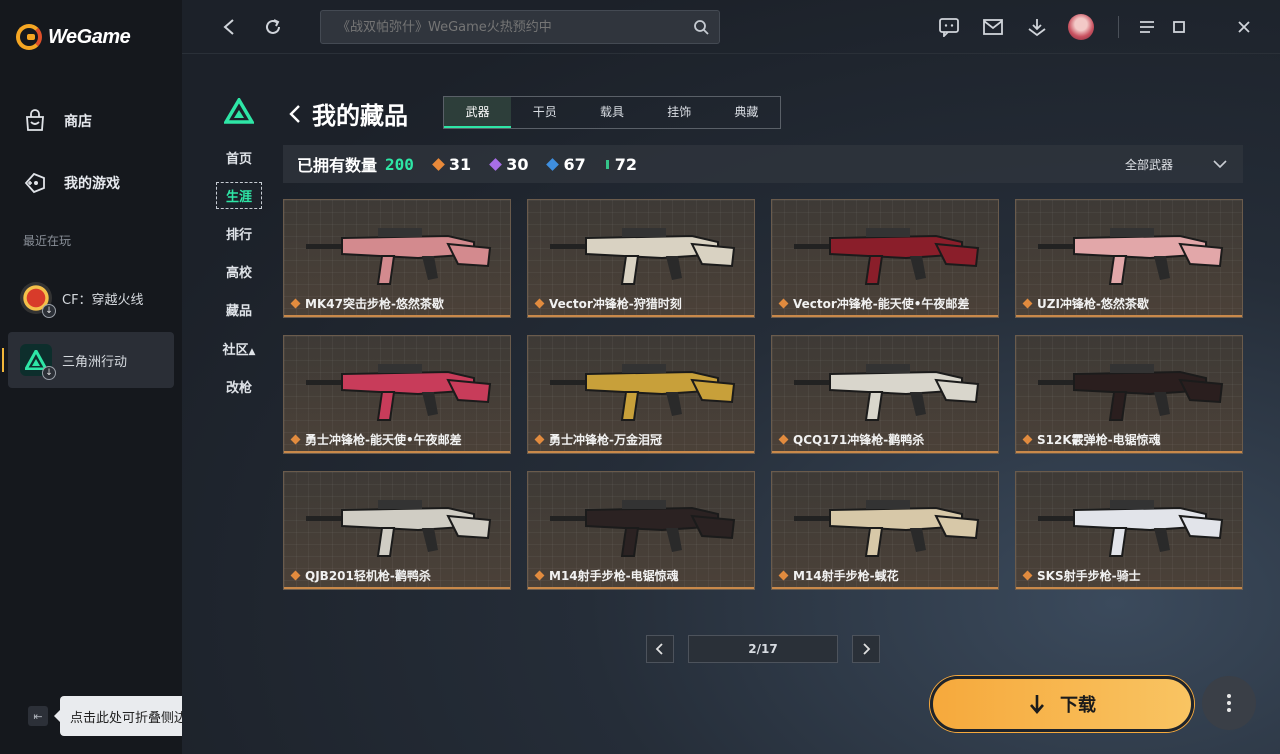  What do you see at coordinates (1099, 440) in the screenshot?
I see `weapon-name: S12K霰弹枪-电锯惊魂` at bounding box center [1099, 440].